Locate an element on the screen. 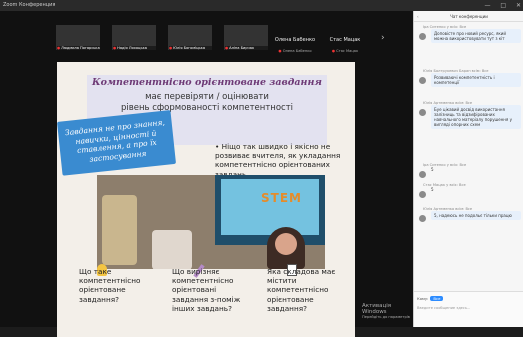 The width and height of the screenshot is (523, 337). participant-namecard: Стас Мацак ● Стас Мацак is located at coordinates (345, 43).